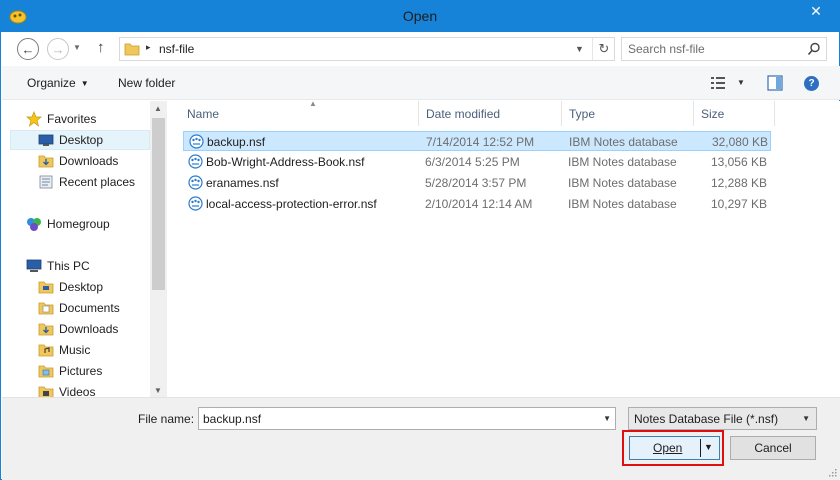 This screenshot has height=480, width=840. I want to click on file-name-label: File name:, so click(166, 419).